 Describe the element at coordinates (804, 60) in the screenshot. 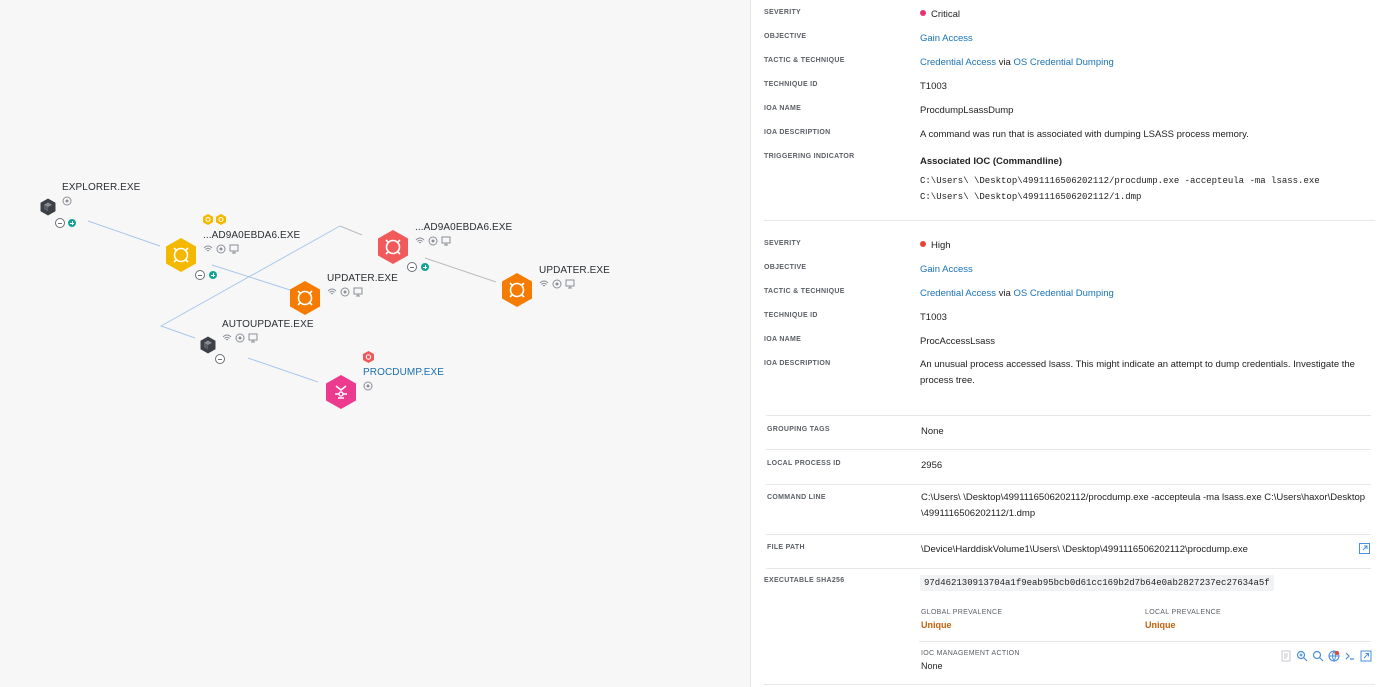

I see `label-tactic-1: TACTIC & TECHNIQUE` at that location.